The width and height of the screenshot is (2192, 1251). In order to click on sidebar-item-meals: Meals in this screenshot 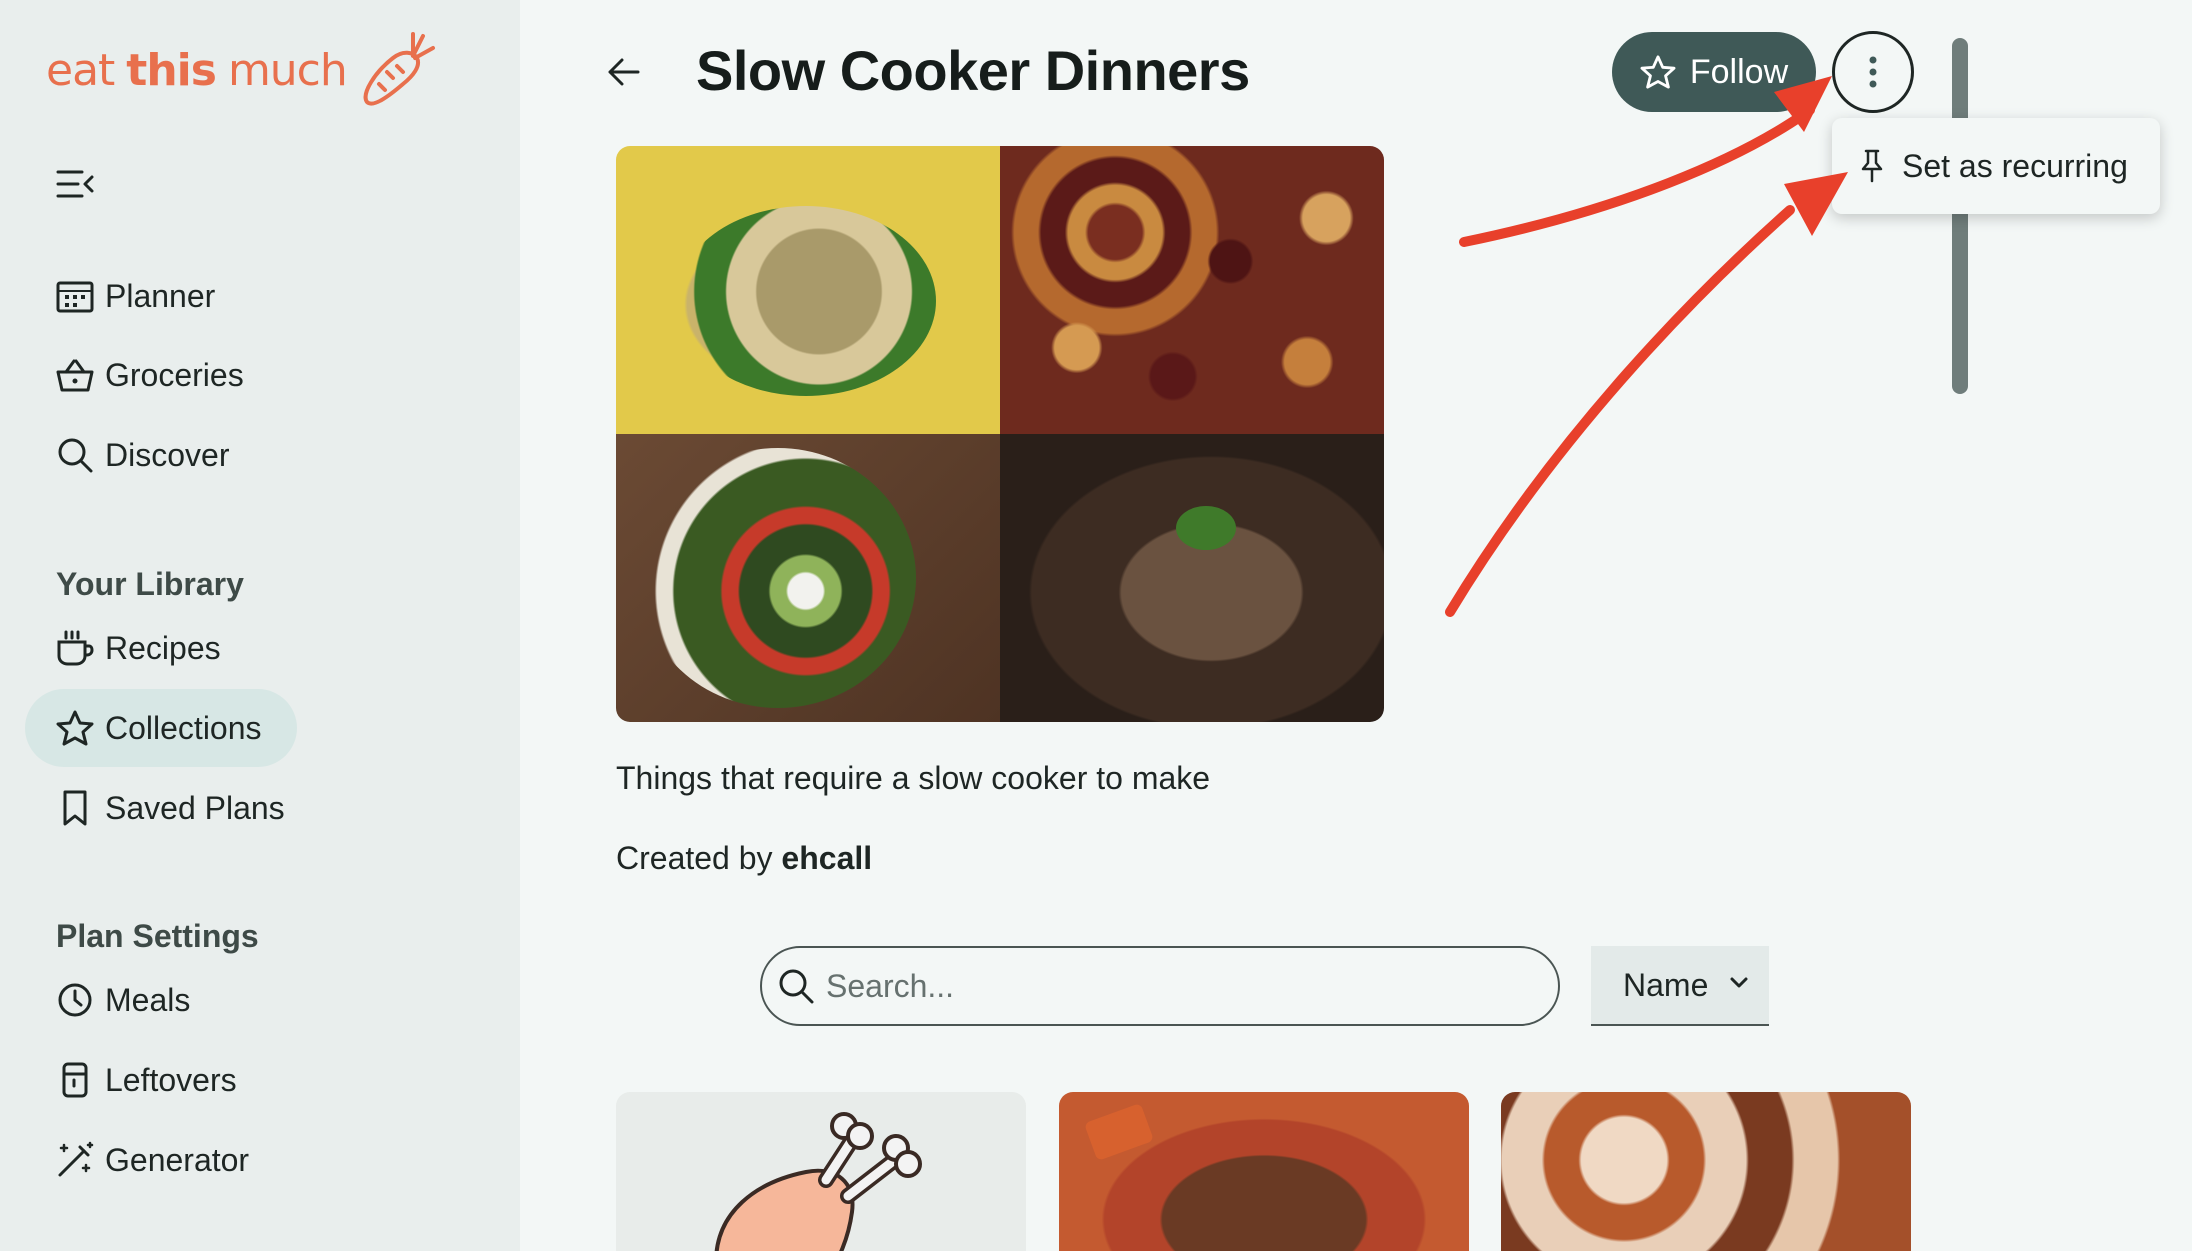, I will do `click(161, 1000)`.